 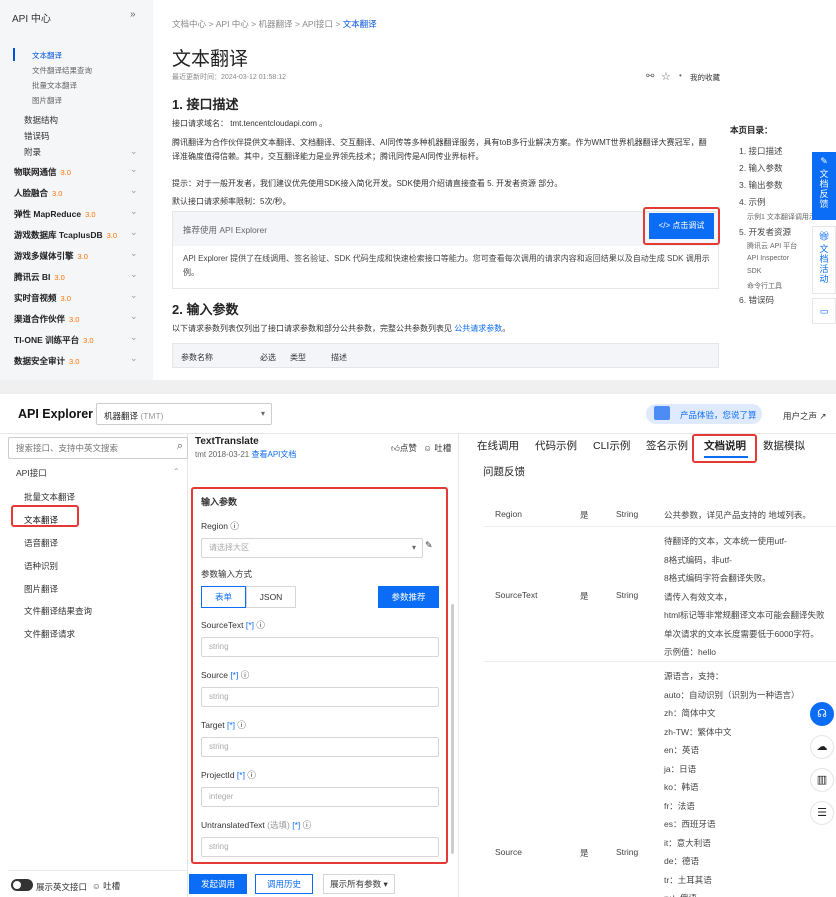 I want to click on tab-mock: 数据模拟, so click(x=784, y=445).